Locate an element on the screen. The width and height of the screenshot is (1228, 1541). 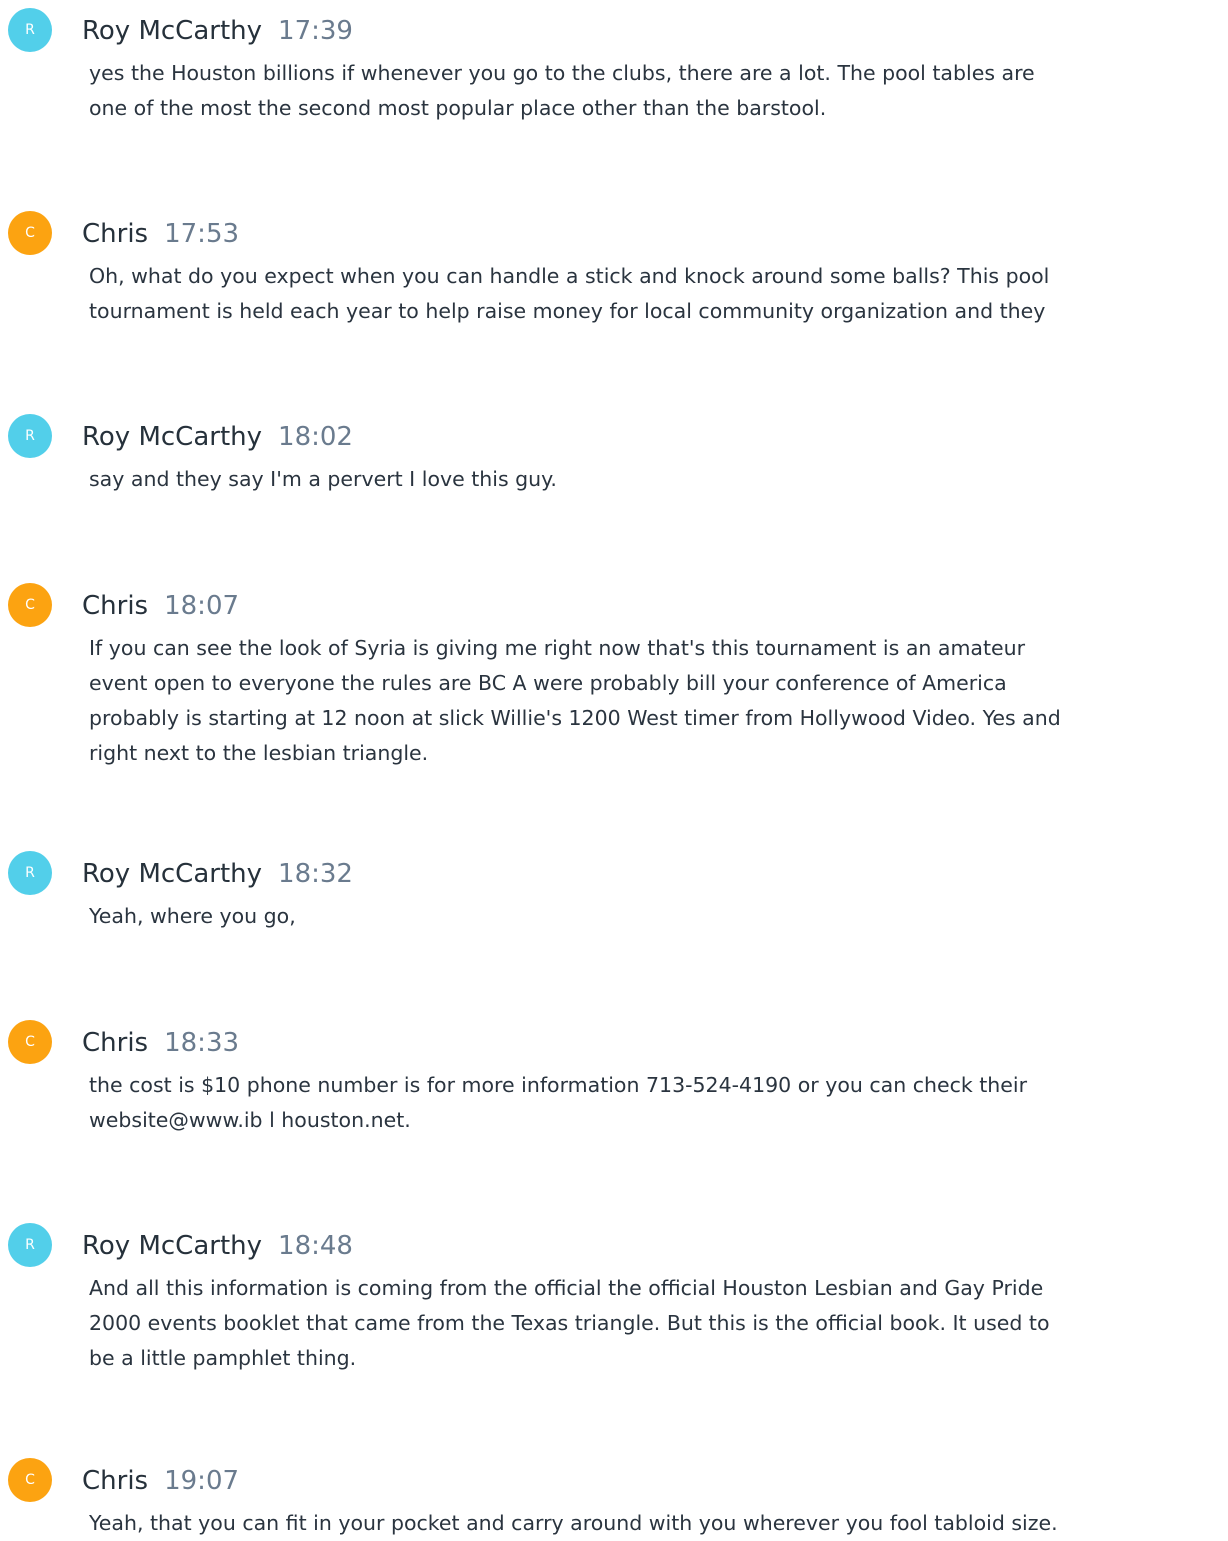
utterance-line: Yeah, where you go, is located at coordinates (192, 916).